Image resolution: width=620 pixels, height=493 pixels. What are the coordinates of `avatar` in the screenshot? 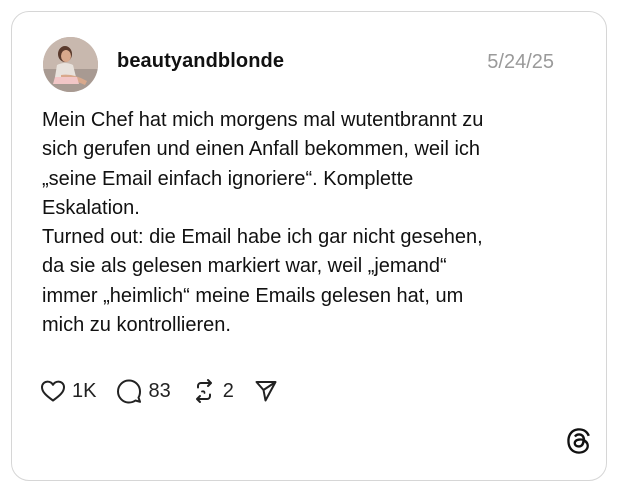 It's located at (70, 64).